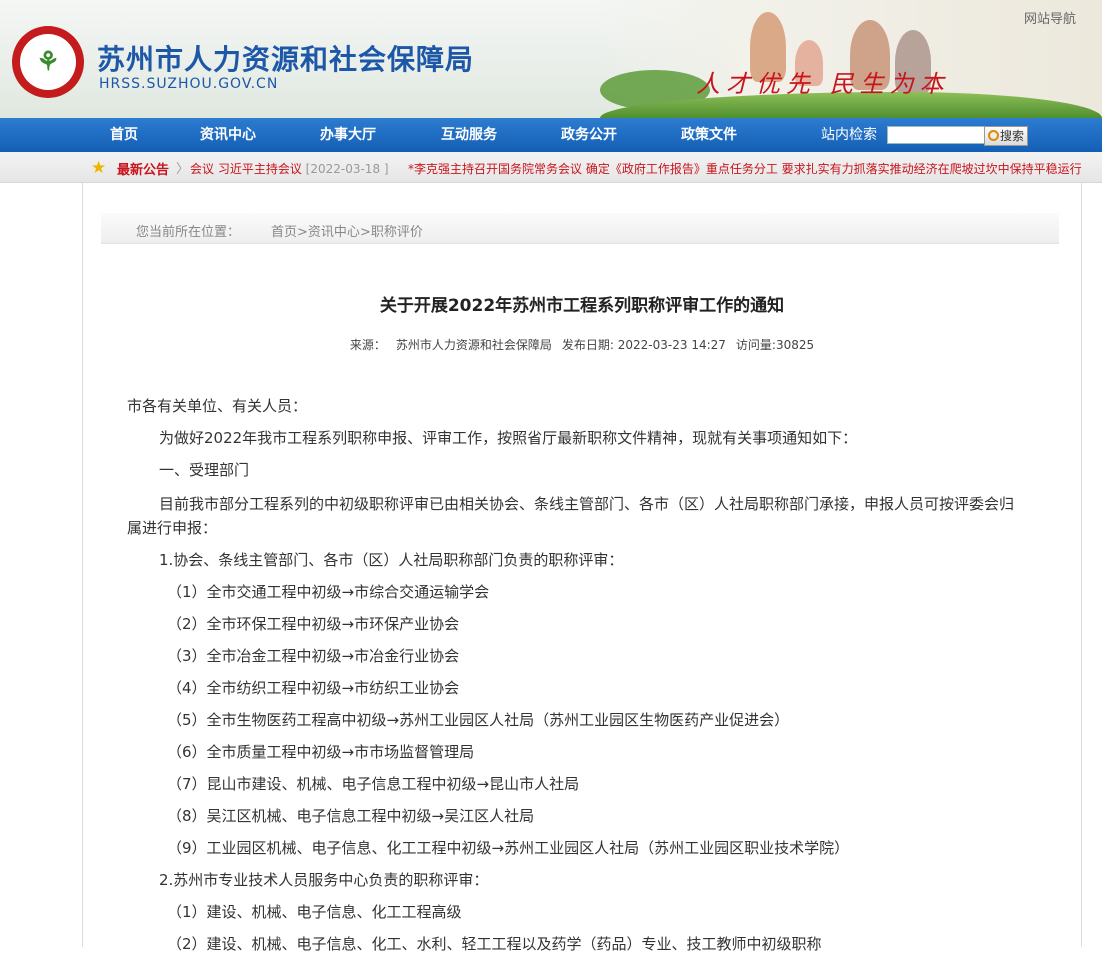 The image size is (1102, 960). What do you see at coordinates (551, 135) in the screenshot?
I see `main-navbar: 首页 资讯中心 办事大厅 互动服务 政务公开 政策文件 站内检索 搜索` at bounding box center [551, 135].